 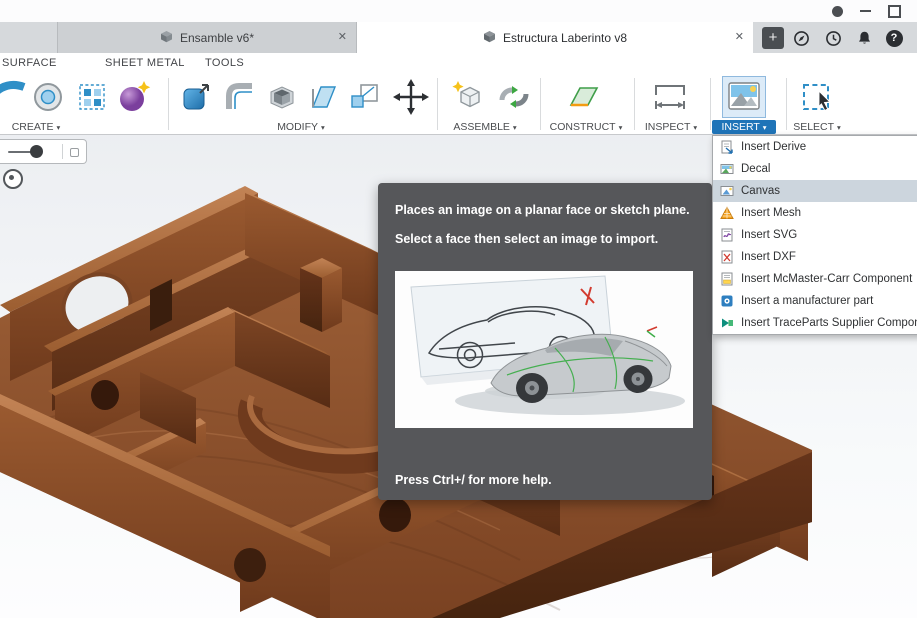 I want to click on inspect-group-dropdown: INSPECT ▾, so click(x=671, y=127).